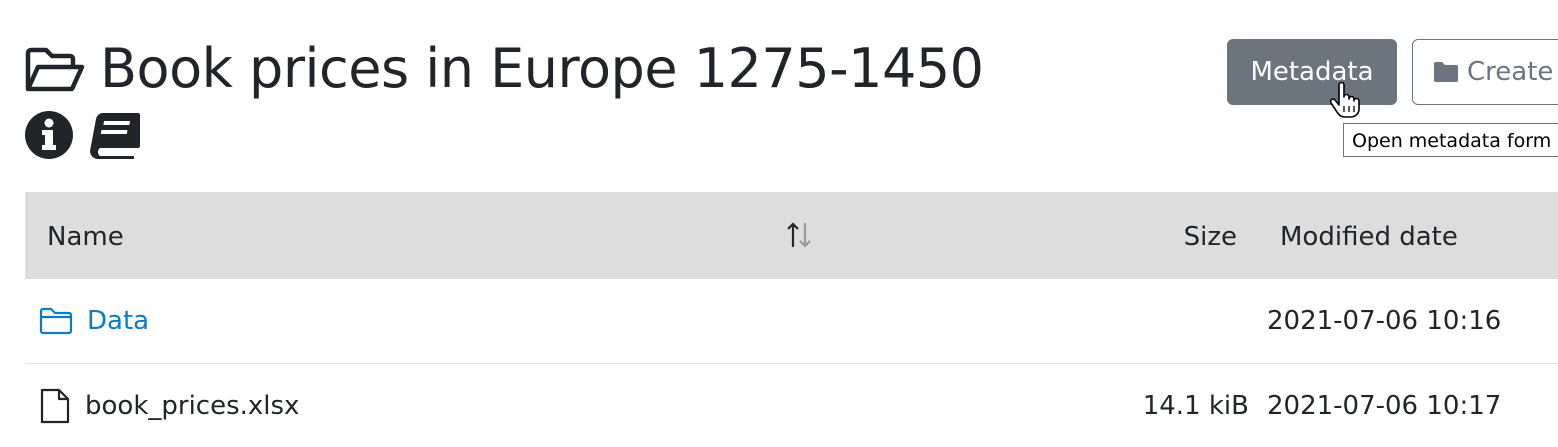  Describe the element at coordinates (1510, 72) in the screenshot. I see `create-button-label: Create` at that location.